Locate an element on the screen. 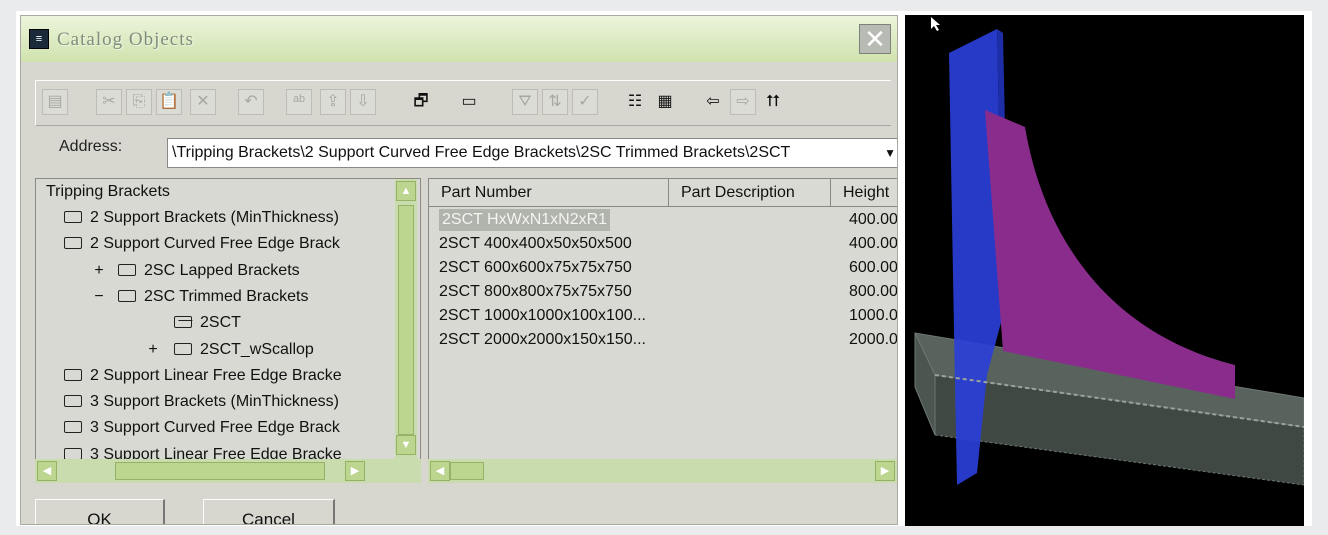 This screenshot has width=1328, height=535. table-row-part-number: 2SCT 600x600x75x75x750 is located at coordinates (535, 268).